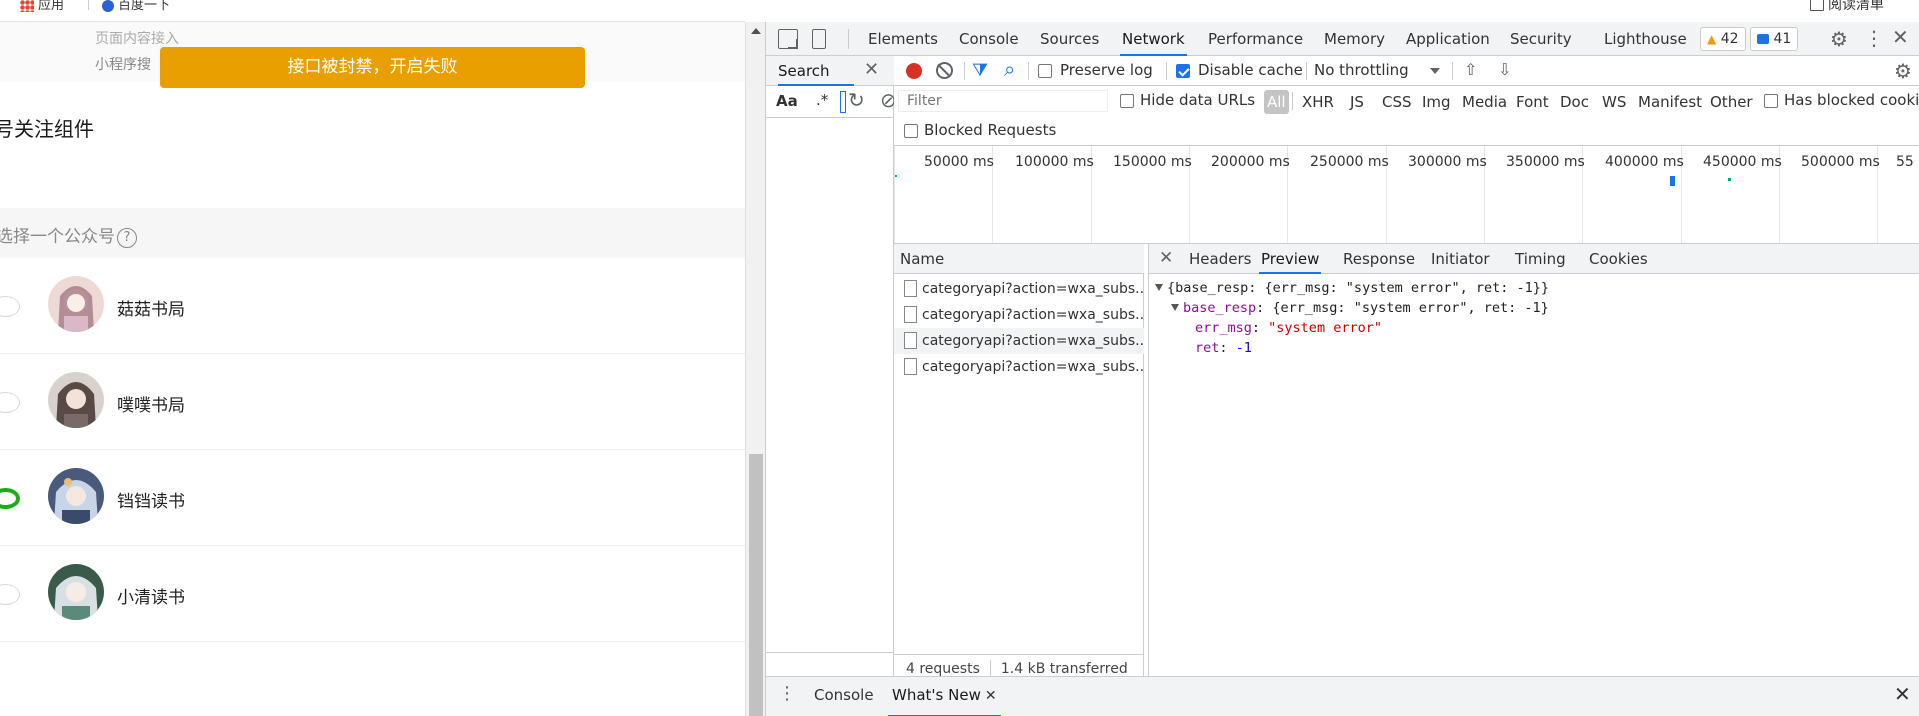  Describe the element at coordinates (1448, 39) in the screenshot. I see `tab-application: Application` at that location.